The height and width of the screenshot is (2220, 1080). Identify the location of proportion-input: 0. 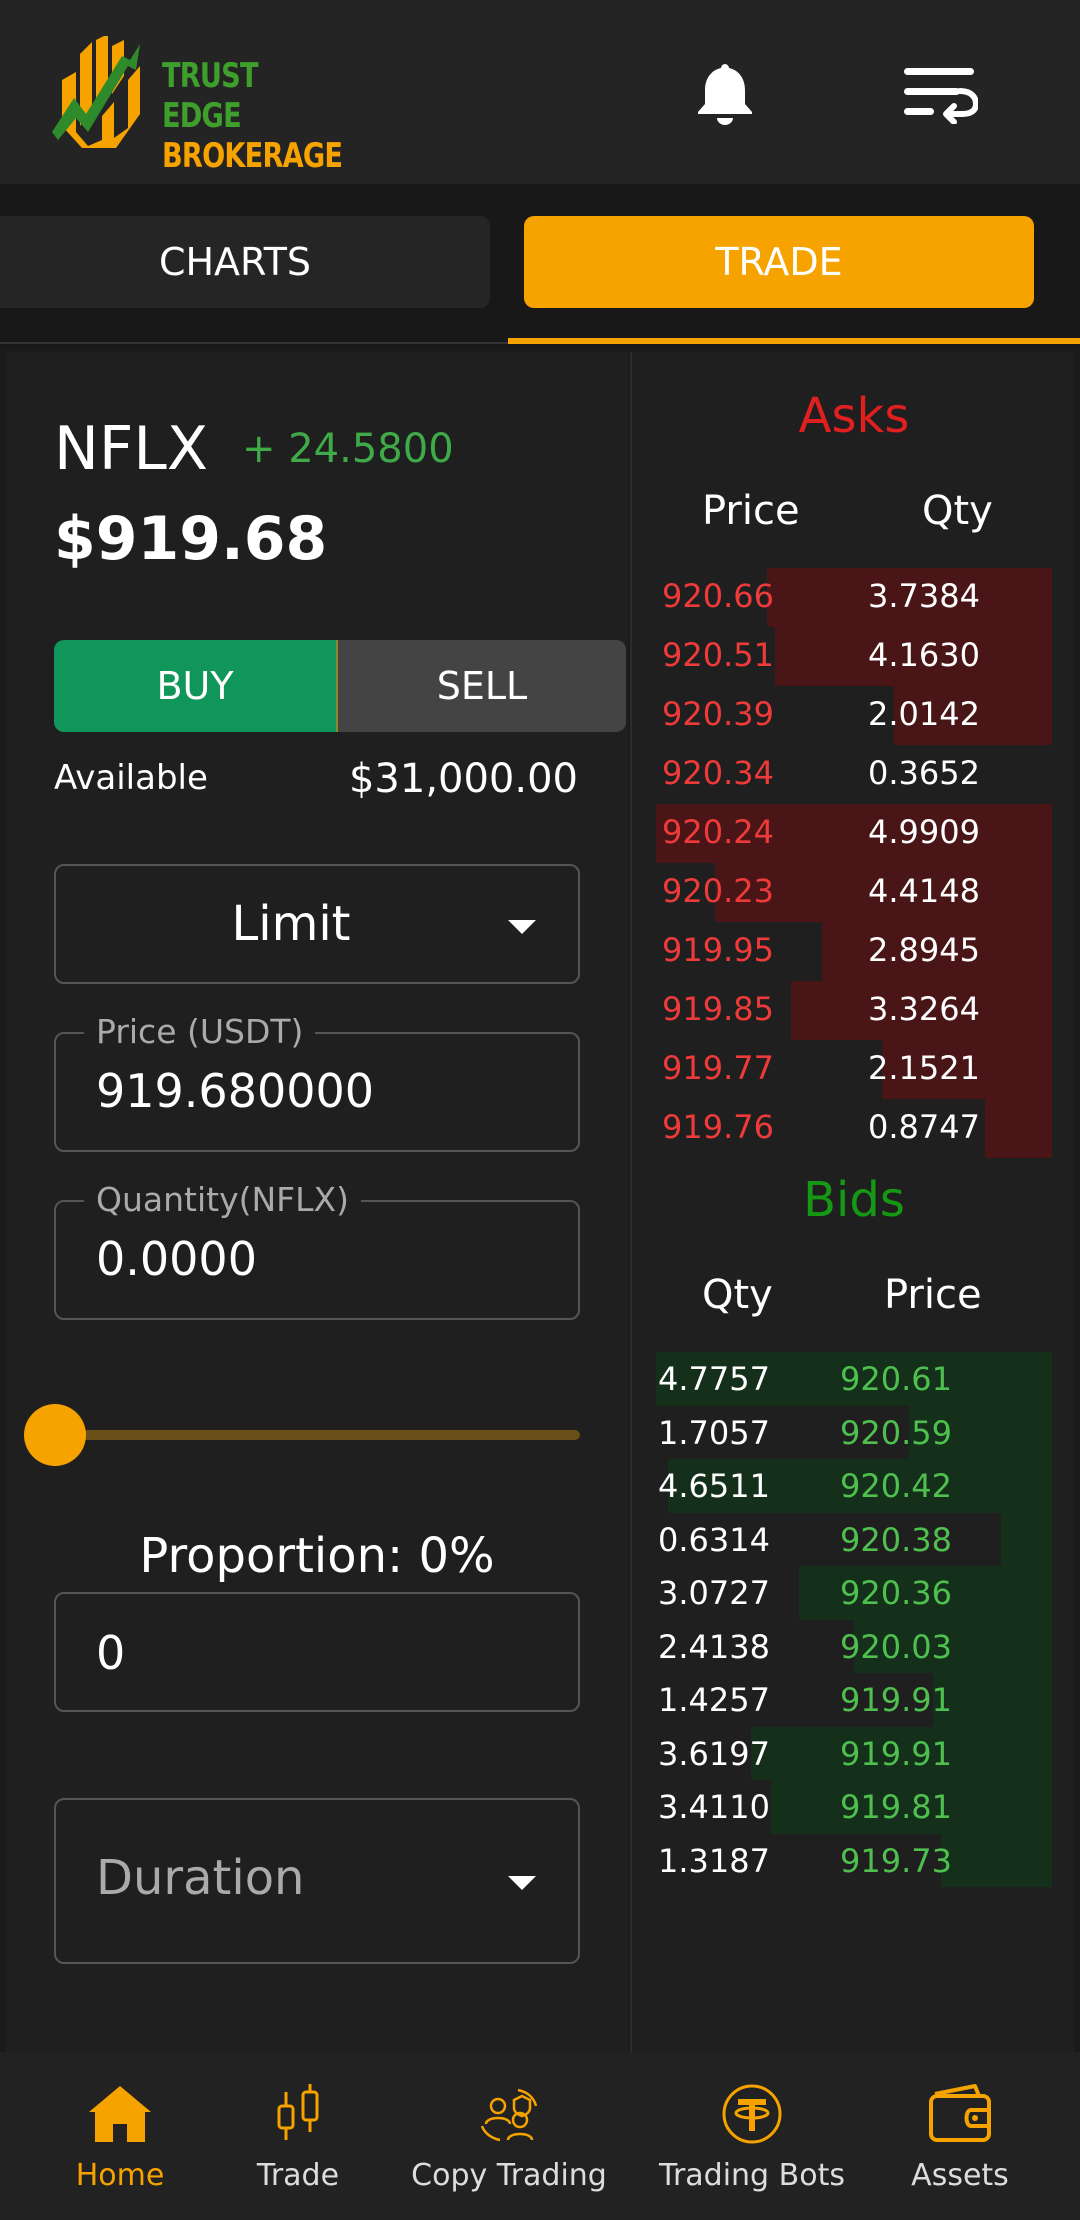
(110, 1653).